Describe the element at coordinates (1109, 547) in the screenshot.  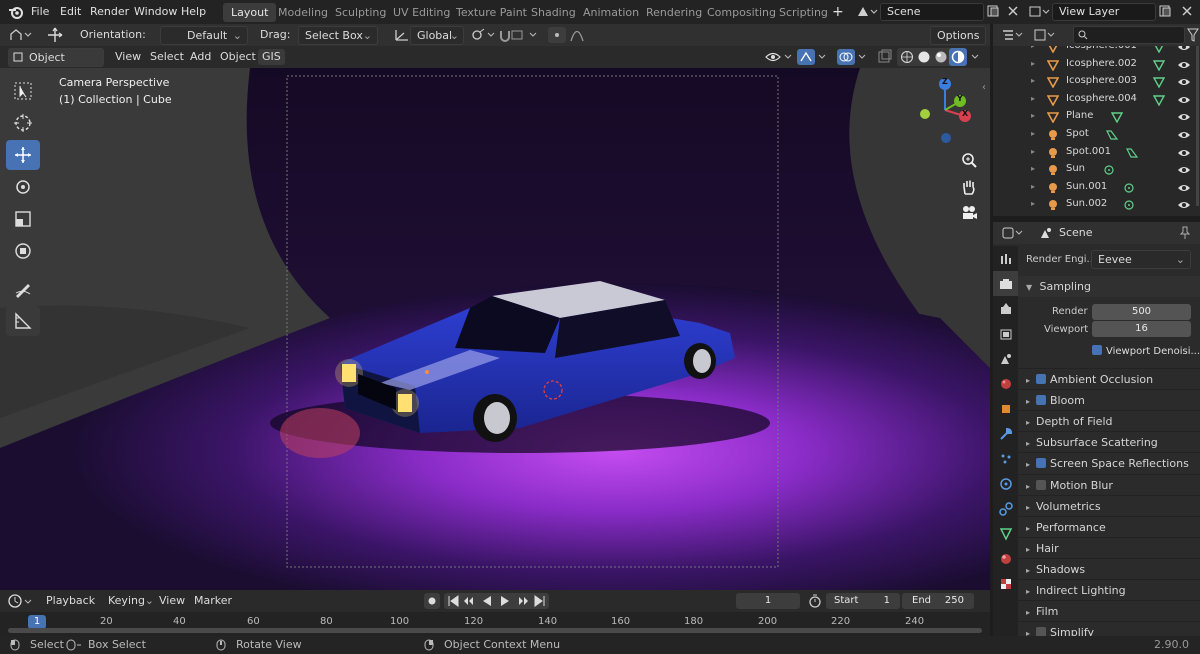
I see `properties-panel-header: ▸ Hair` at that location.